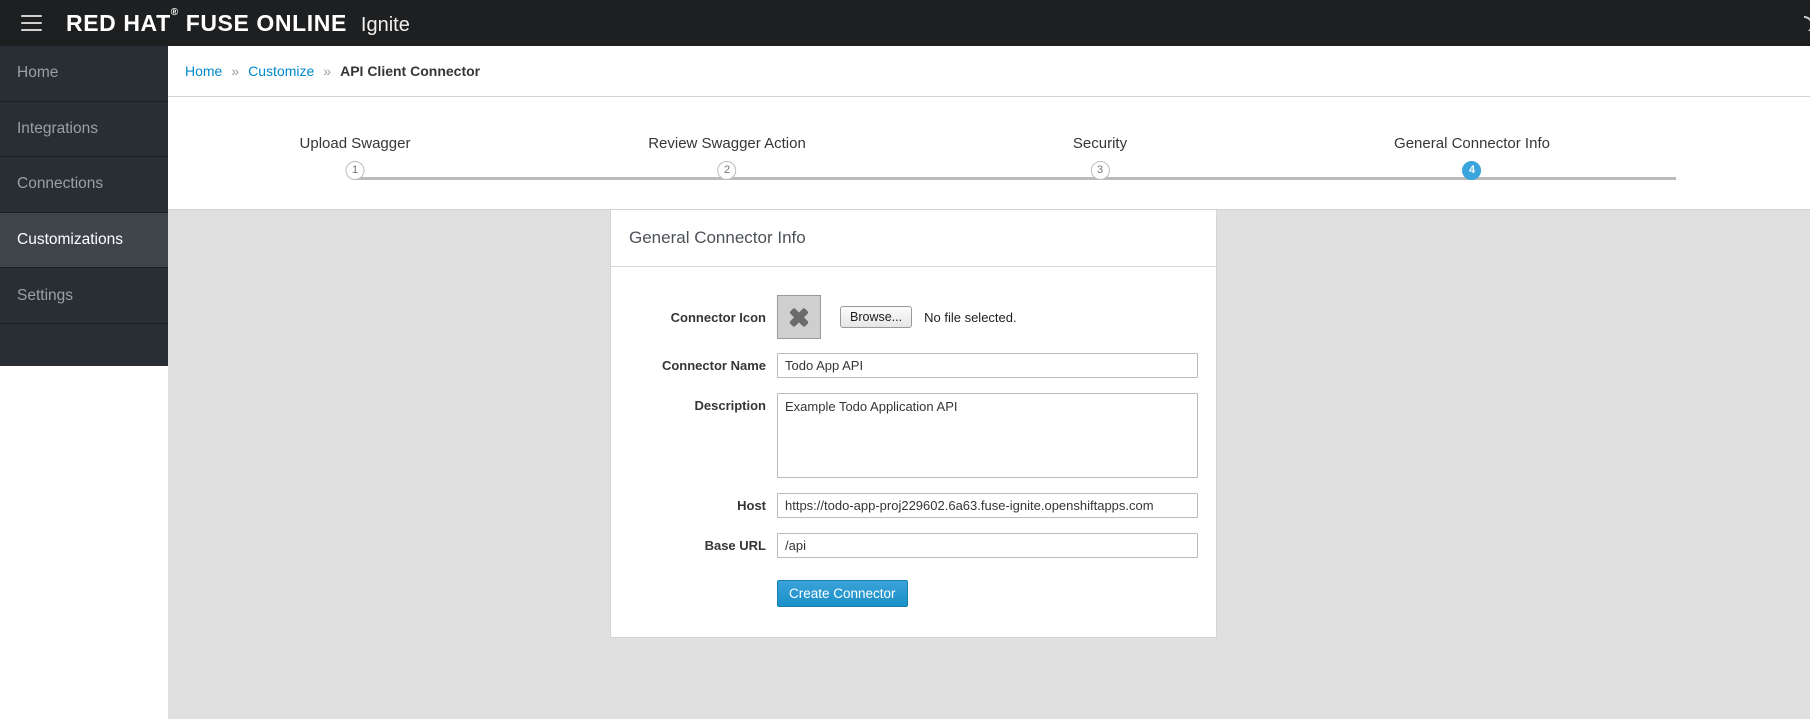 Image resolution: width=1810 pixels, height=720 pixels. I want to click on wizard-step-4: General Connector Info 4, so click(1472, 157).